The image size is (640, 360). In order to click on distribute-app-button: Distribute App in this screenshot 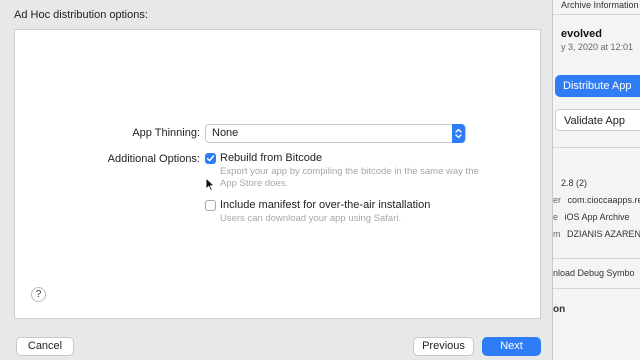, I will do `click(597, 86)`.